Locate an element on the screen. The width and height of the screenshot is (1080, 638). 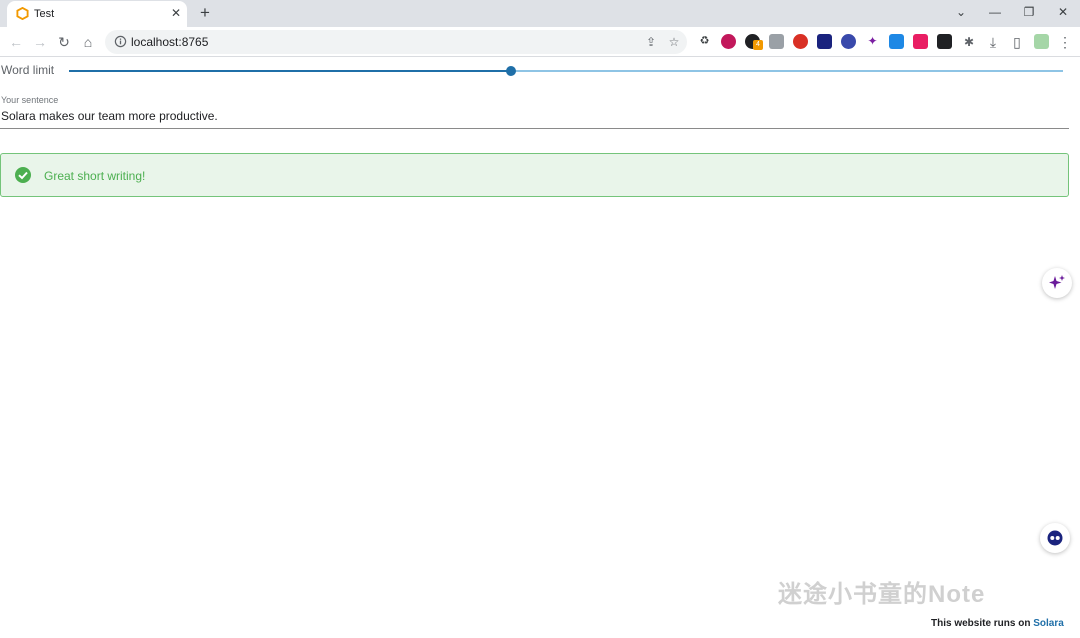
sparkle-extension-icon: ✦ is located at coordinates (872, 41).